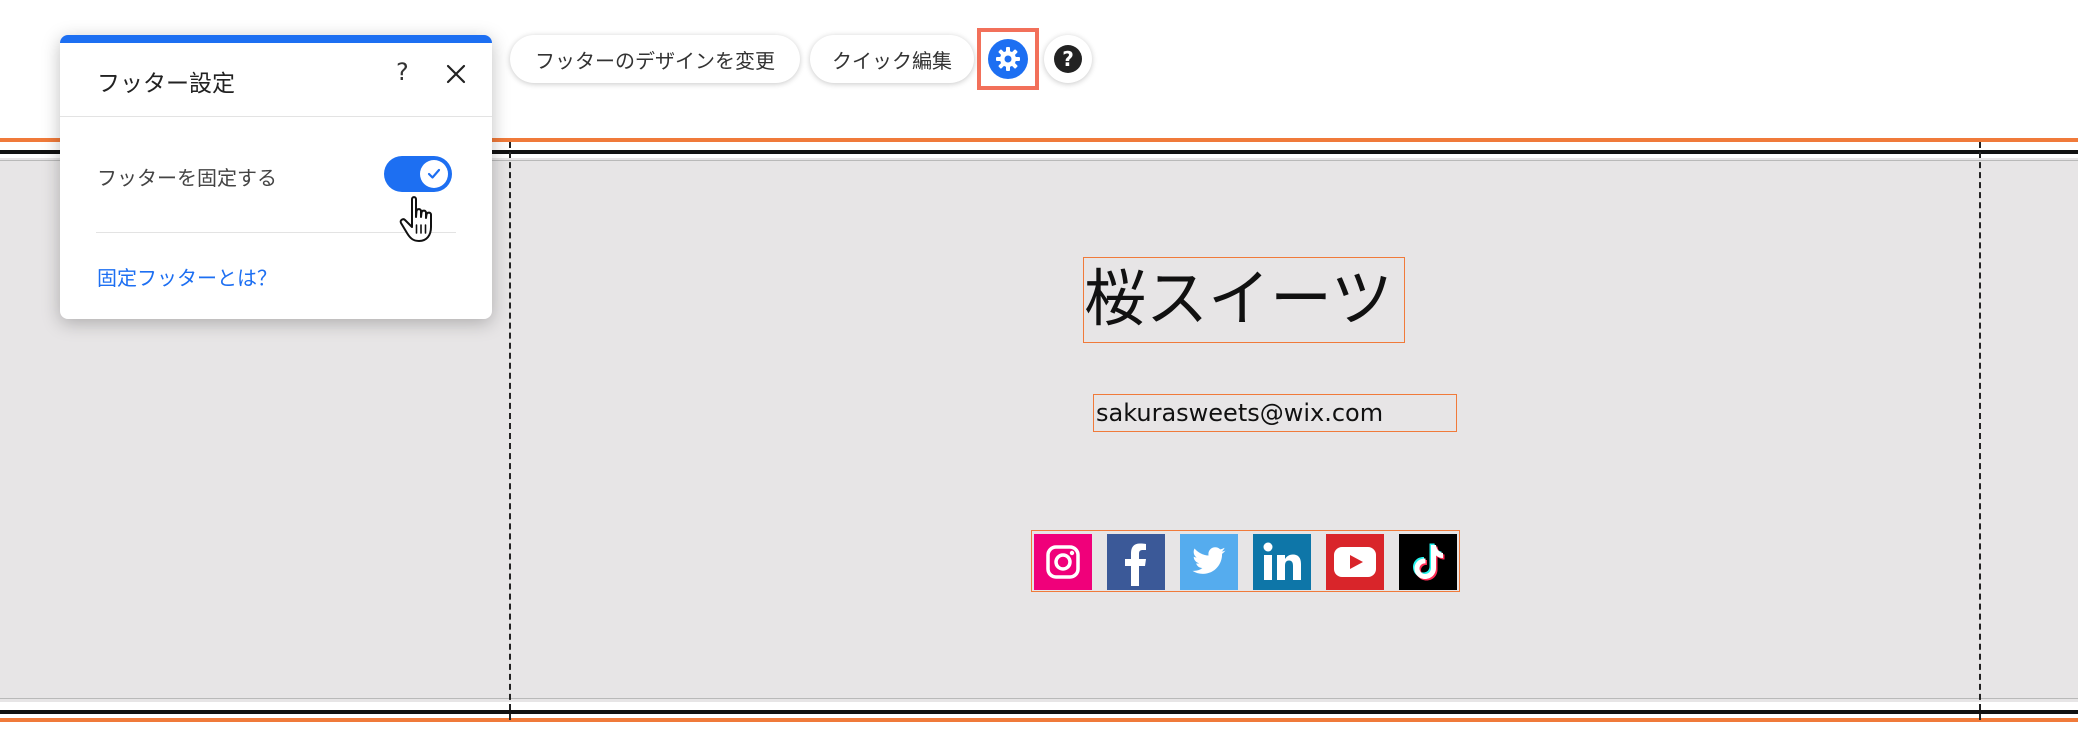  I want to click on toggle-knob, so click(434, 174).